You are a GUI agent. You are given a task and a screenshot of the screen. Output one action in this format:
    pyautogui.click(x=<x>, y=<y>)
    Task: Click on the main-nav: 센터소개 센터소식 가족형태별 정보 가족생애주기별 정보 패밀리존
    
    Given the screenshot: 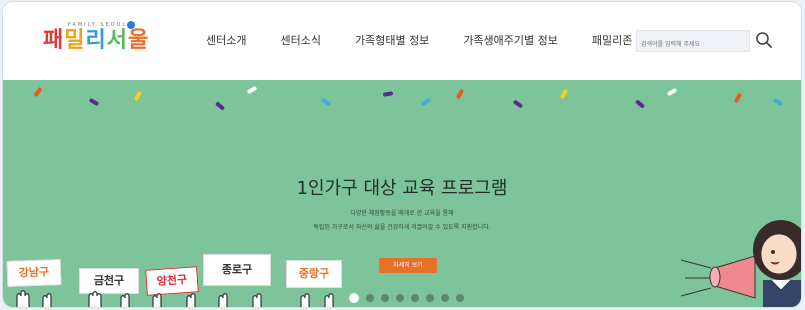 What is the action you would take?
    pyautogui.click(x=436, y=40)
    